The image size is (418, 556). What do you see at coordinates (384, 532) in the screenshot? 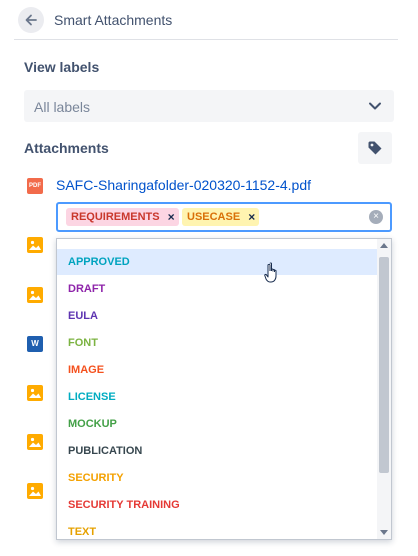
I see `scroll-down-arrow-icon` at bounding box center [384, 532].